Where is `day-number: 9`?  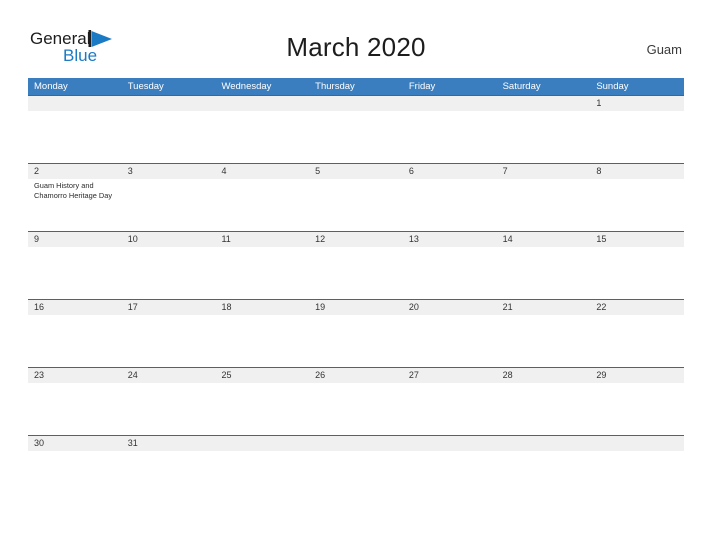
day-number: 9 is located at coordinates (75, 239).